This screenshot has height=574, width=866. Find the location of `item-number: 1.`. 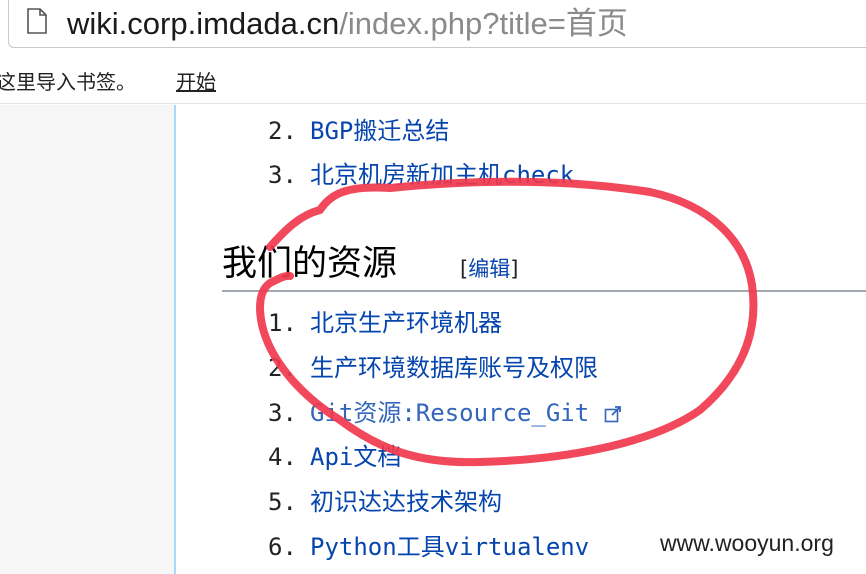

item-number: 1. is located at coordinates (282, 323).